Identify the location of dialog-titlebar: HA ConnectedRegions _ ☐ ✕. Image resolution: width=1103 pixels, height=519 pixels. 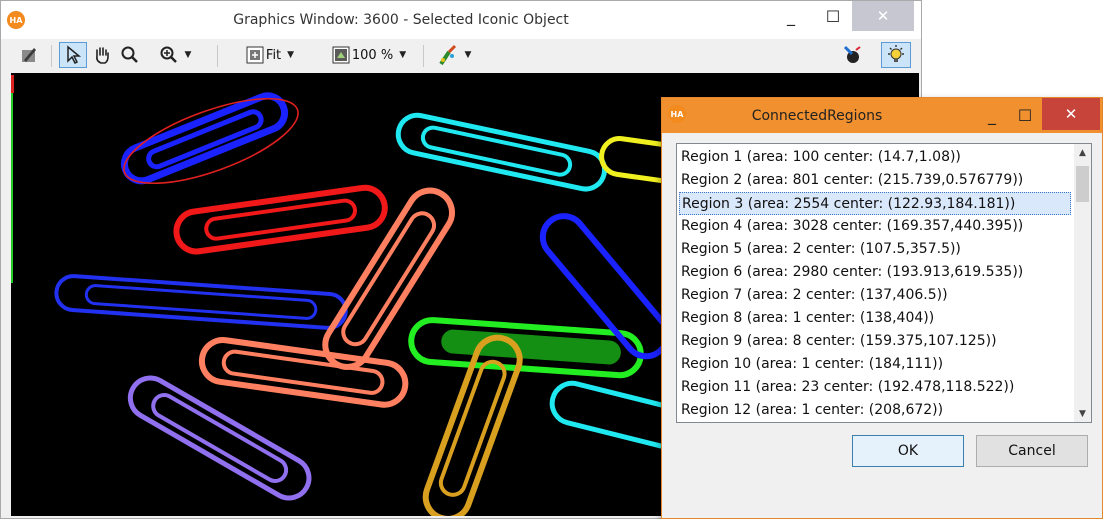
(882, 115).